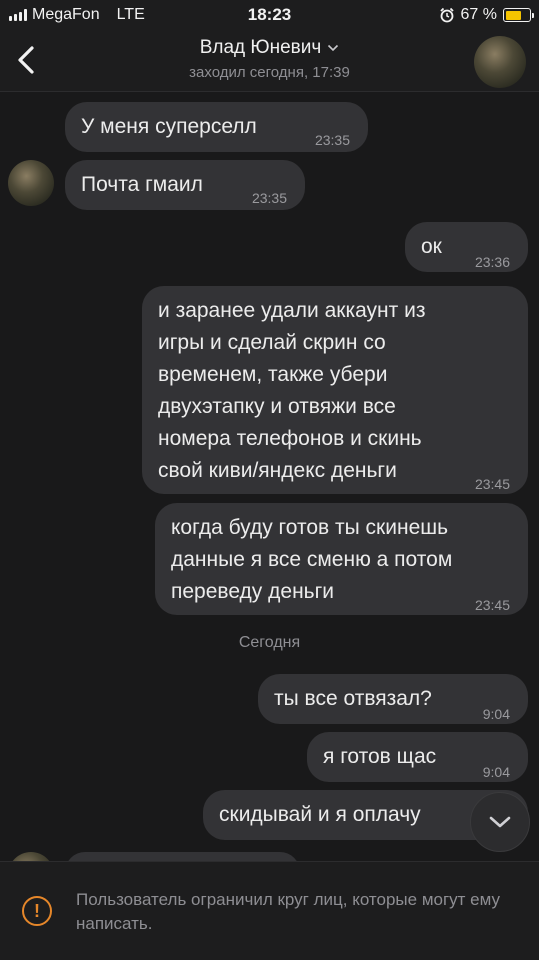 The width and height of the screenshot is (539, 960). What do you see at coordinates (513, 15) in the screenshot?
I see `battery-fill` at bounding box center [513, 15].